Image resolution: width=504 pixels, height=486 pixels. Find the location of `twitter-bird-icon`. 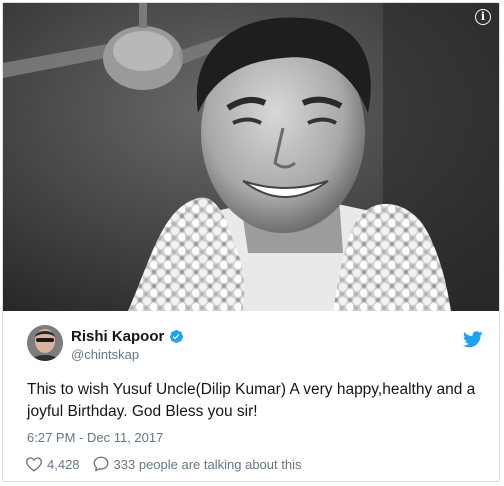

twitter-bird-icon is located at coordinates (473, 339).